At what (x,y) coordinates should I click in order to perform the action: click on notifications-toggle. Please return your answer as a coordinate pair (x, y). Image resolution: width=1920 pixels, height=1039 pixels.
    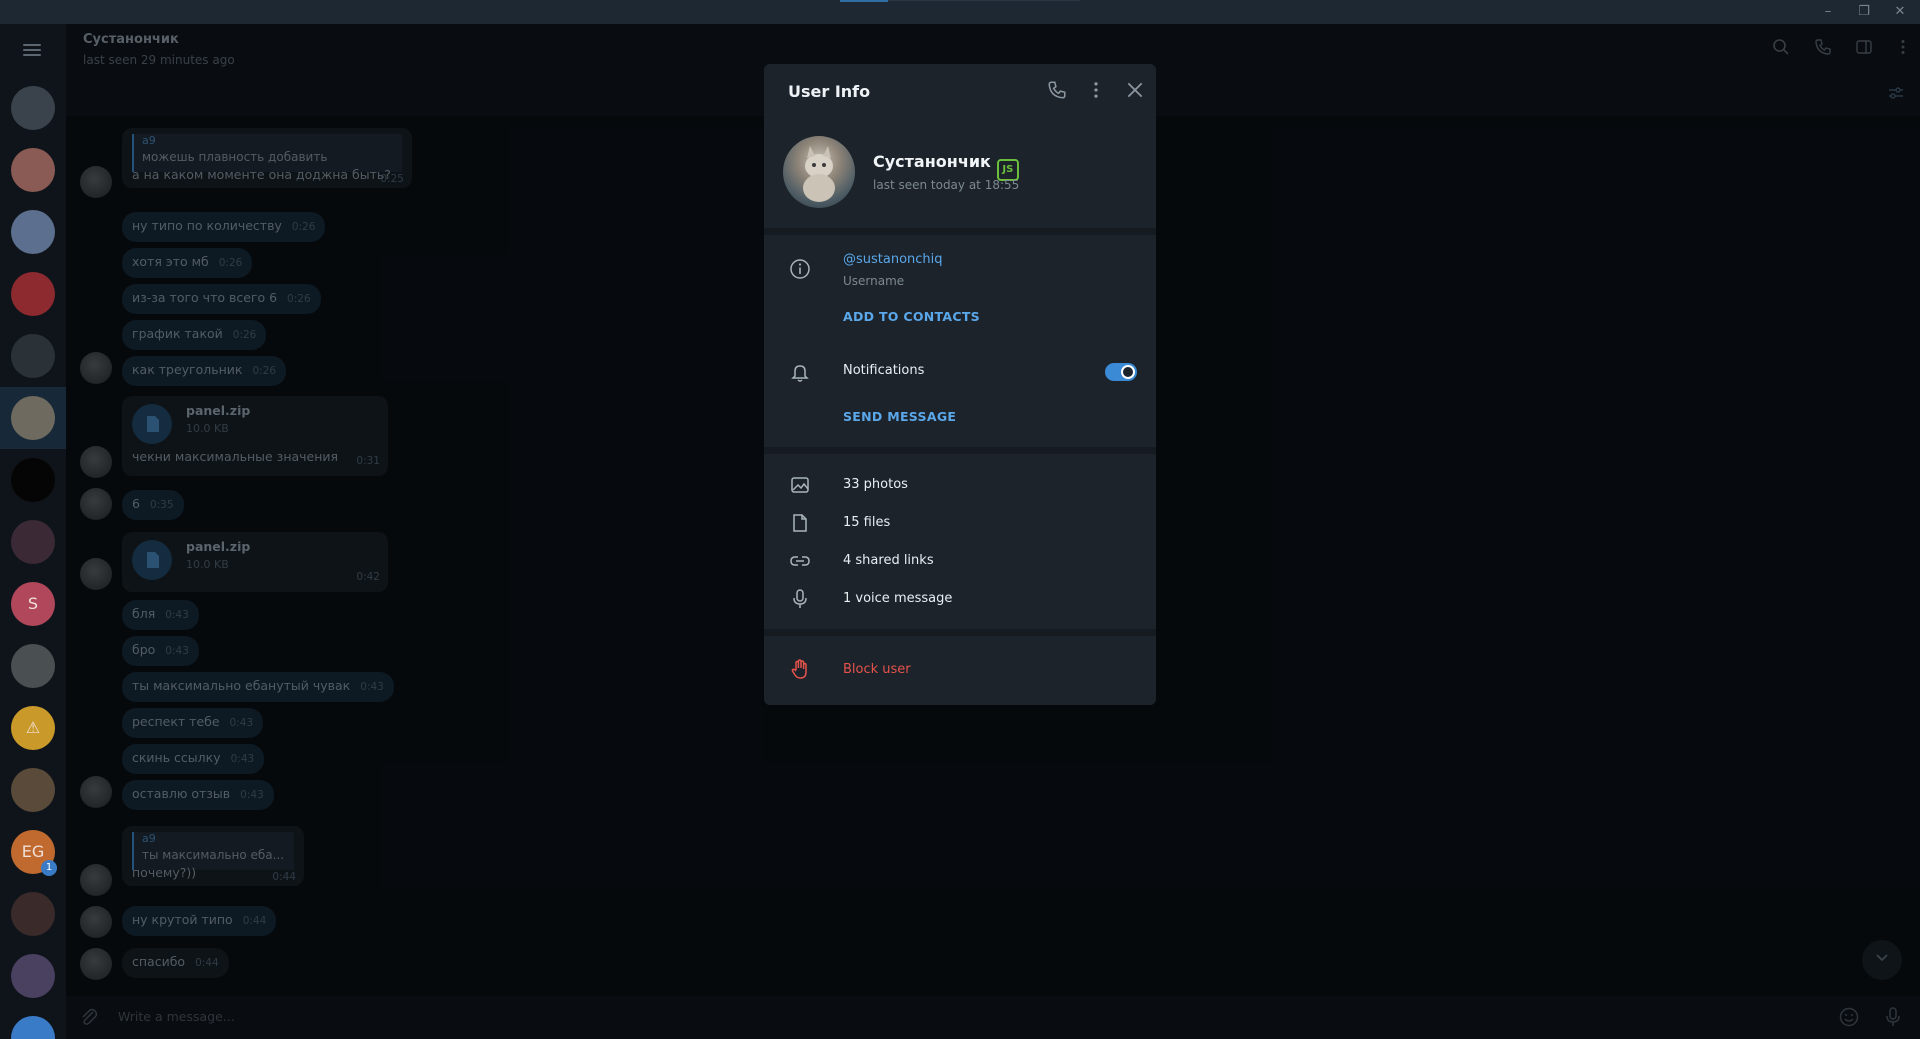
    Looking at the image, I should click on (1121, 372).